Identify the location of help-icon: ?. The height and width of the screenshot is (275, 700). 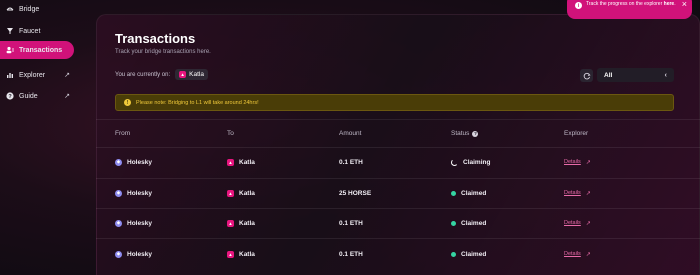
(475, 133).